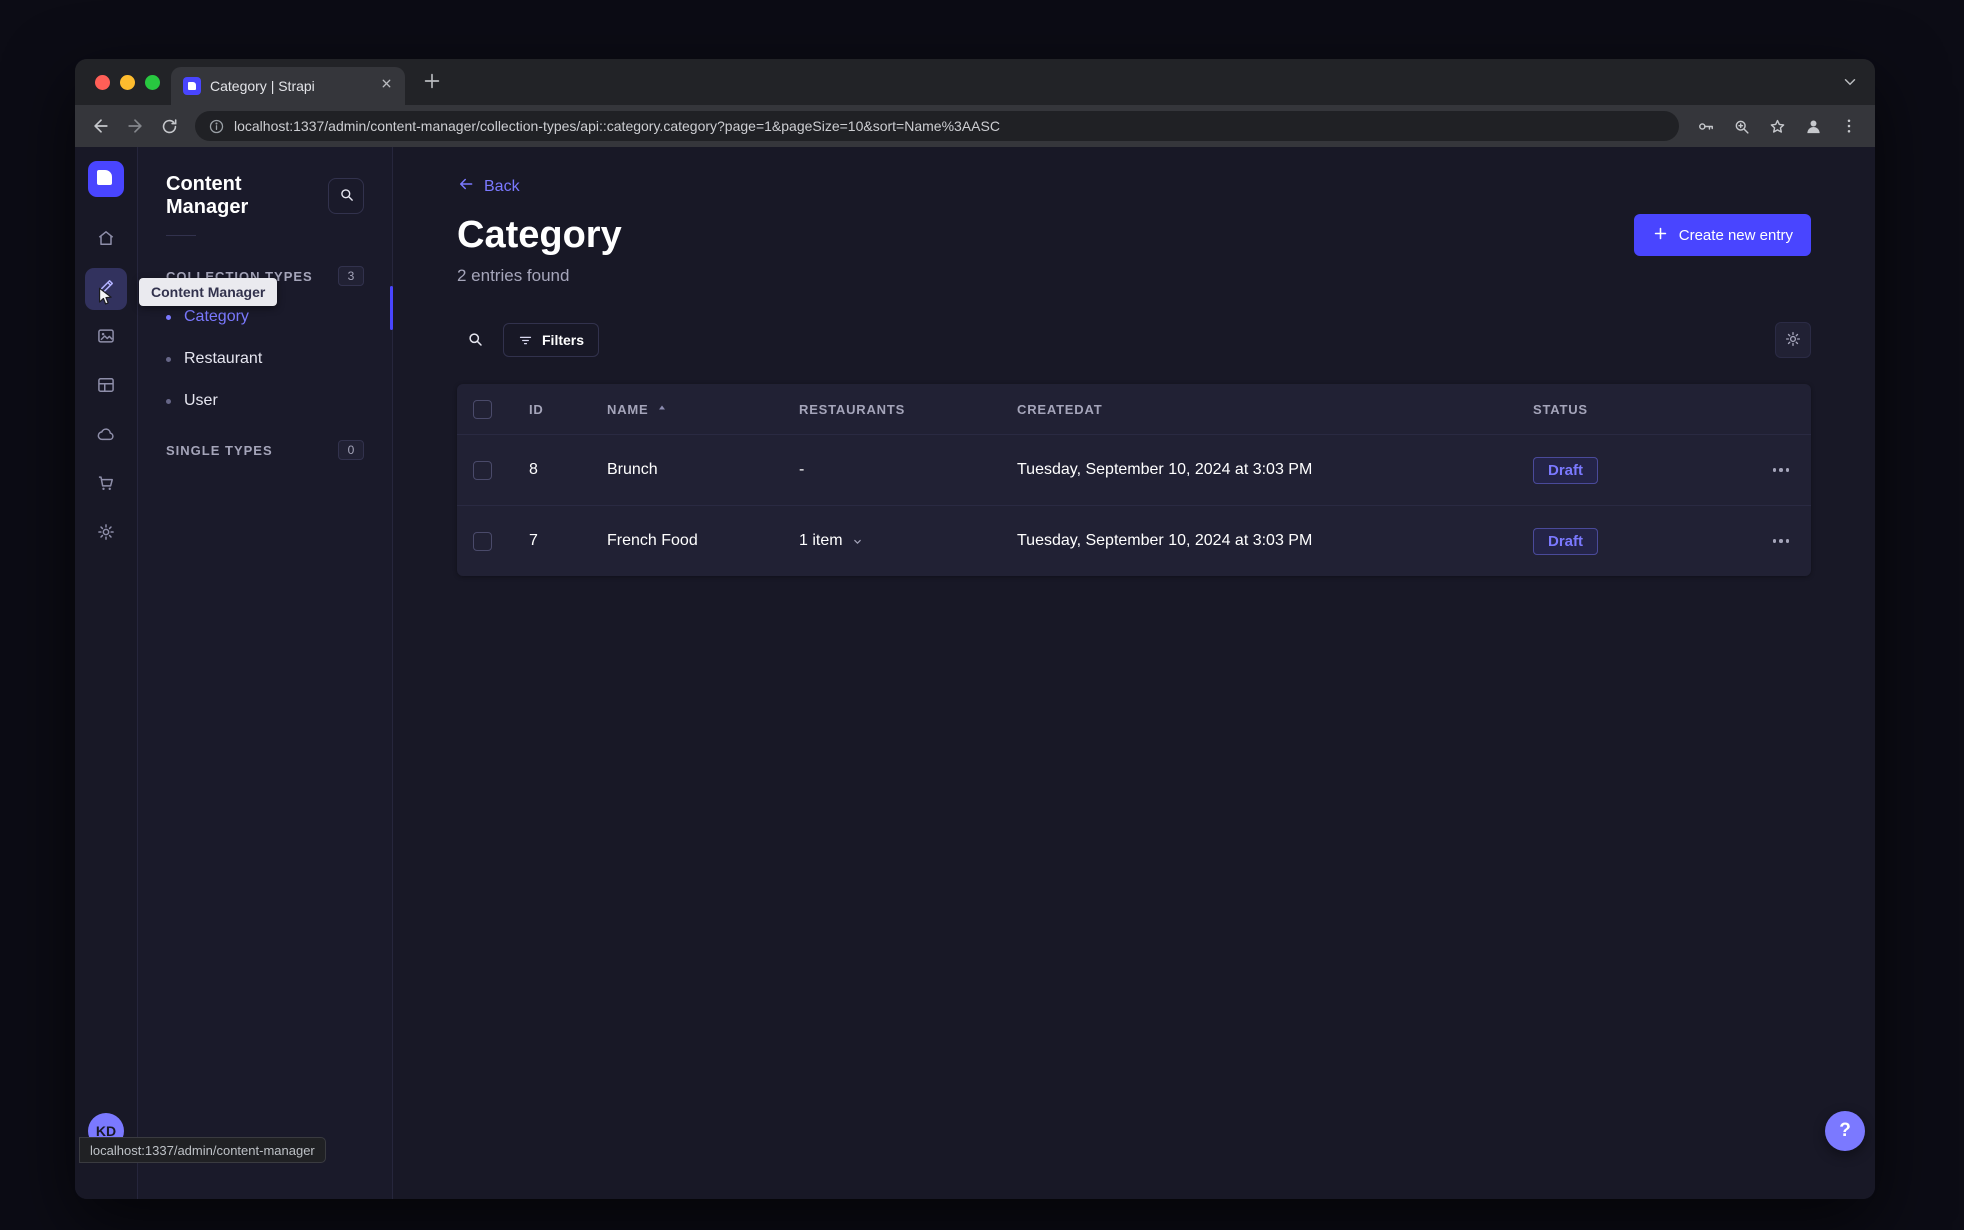 This screenshot has height=1230, width=1964. What do you see at coordinates (101, 126) in the screenshot?
I see `back-nav-icon` at bounding box center [101, 126].